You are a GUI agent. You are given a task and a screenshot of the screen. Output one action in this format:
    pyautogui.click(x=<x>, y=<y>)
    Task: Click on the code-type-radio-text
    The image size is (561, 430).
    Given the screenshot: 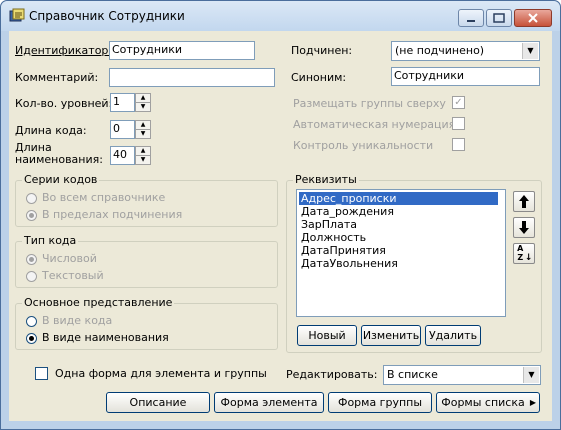 What is the action you would take?
    pyautogui.click(x=31, y=276)
    